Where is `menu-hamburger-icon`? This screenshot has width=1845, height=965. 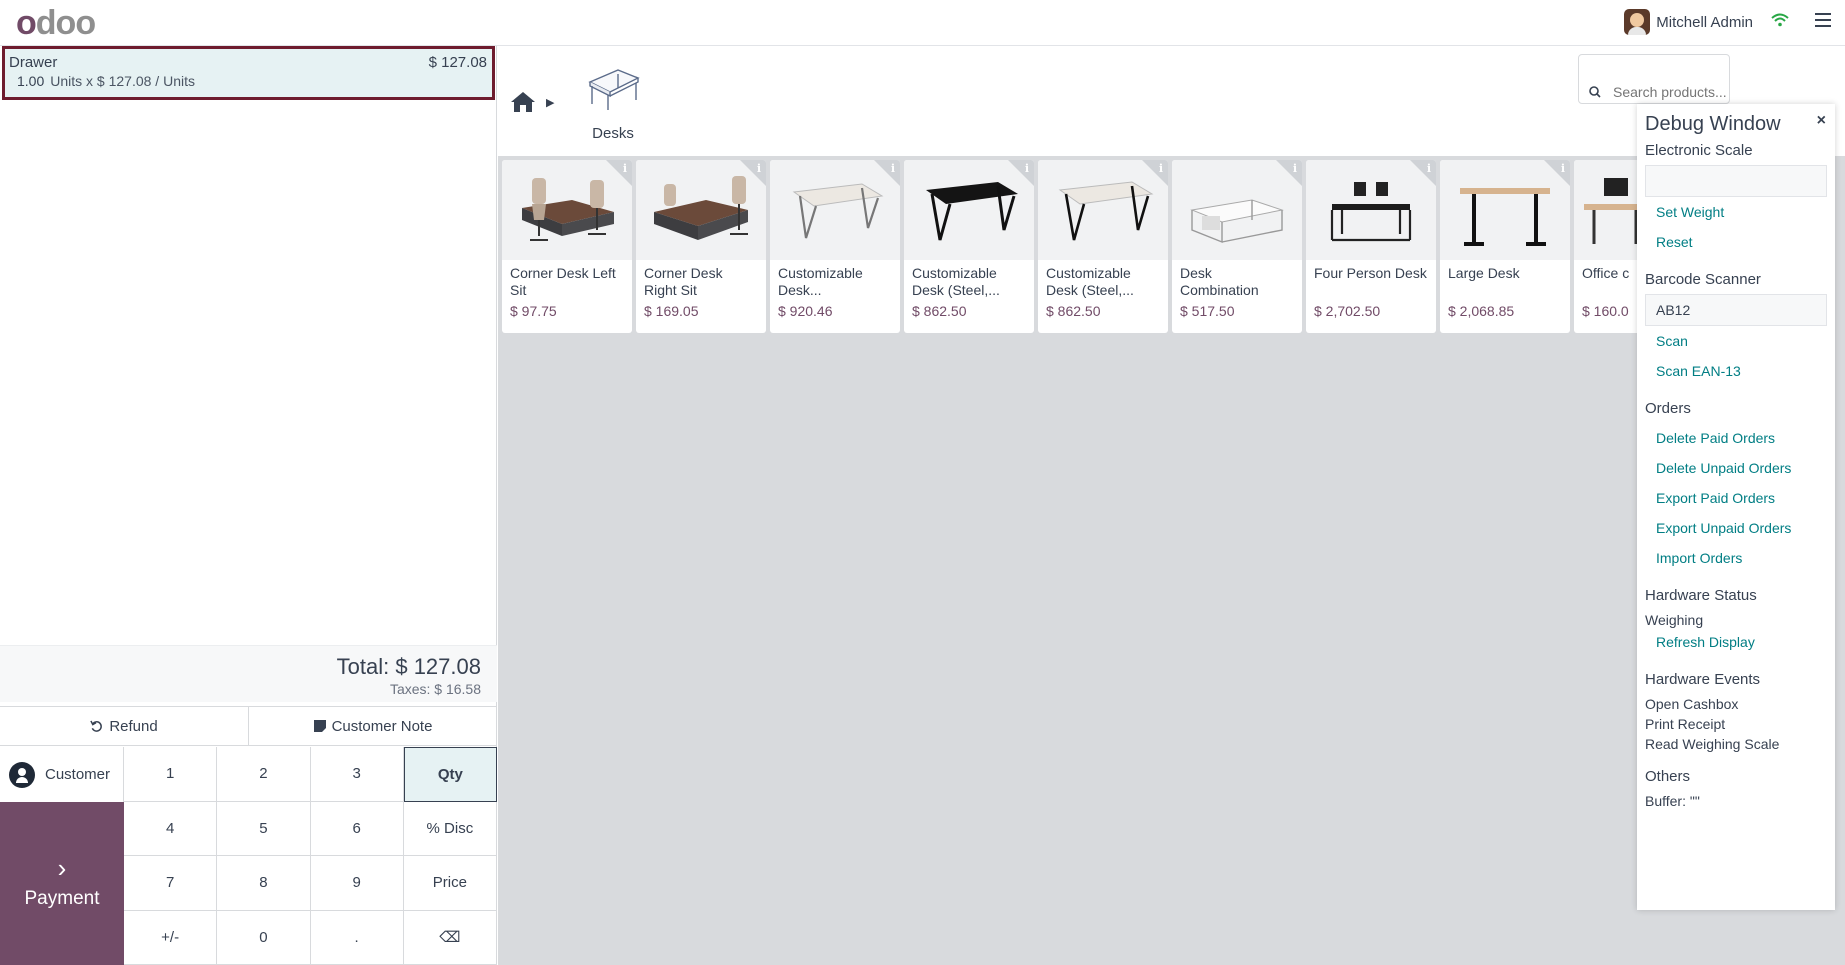 menu-hamburger-icon is located at coordinates (1823, 20).